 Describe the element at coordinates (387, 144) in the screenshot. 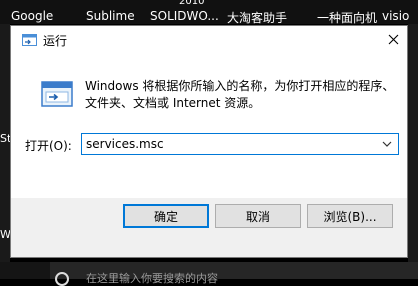

I see `chevron-down-icon` at that location.